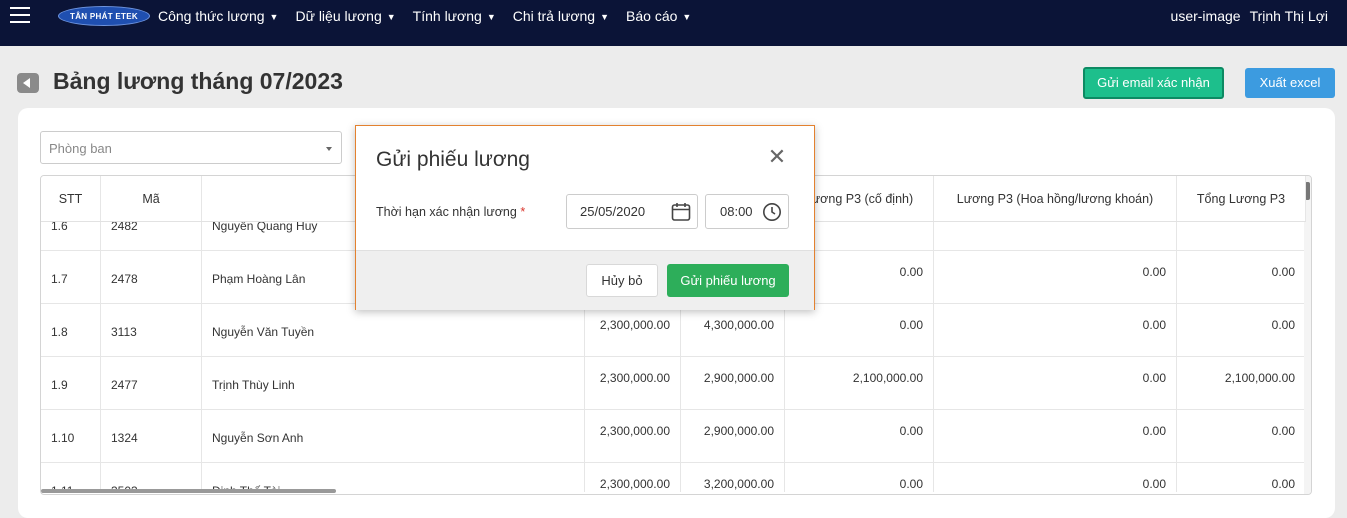 The image size is (1347, 518). Describe the element at coordinates (1153, 83) in the screenshot. I see `send-confirmation-email-button: Gửi email xác nhận` at that location.